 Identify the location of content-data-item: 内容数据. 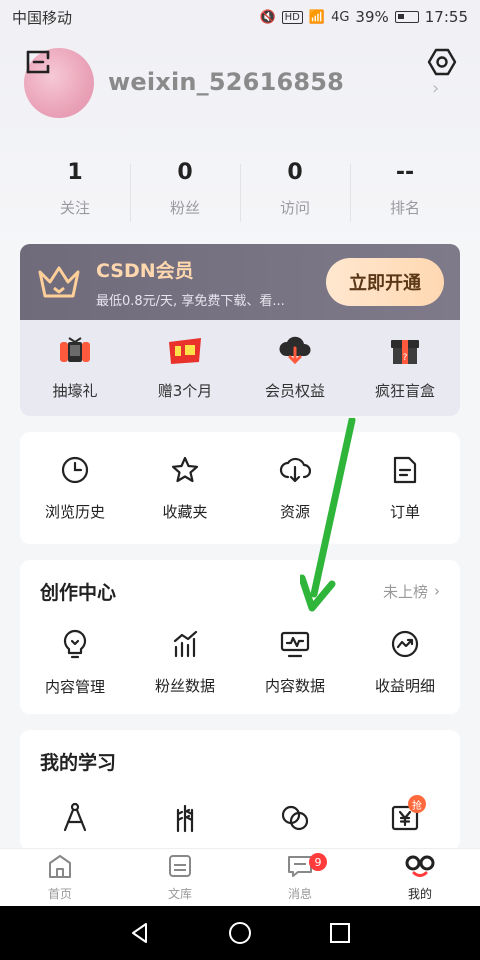
(295, 662).